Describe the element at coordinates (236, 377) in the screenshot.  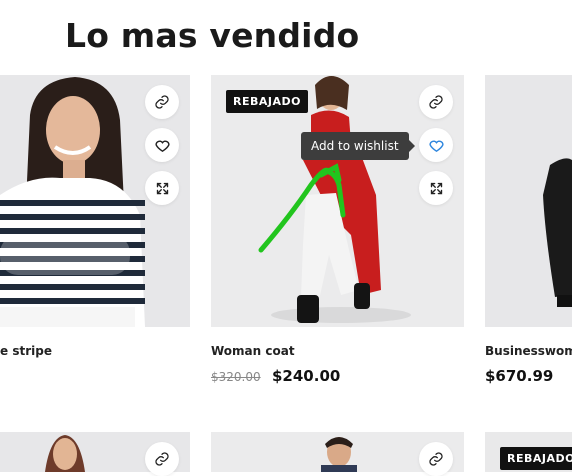
I see `old-price: $320.00` at that location.